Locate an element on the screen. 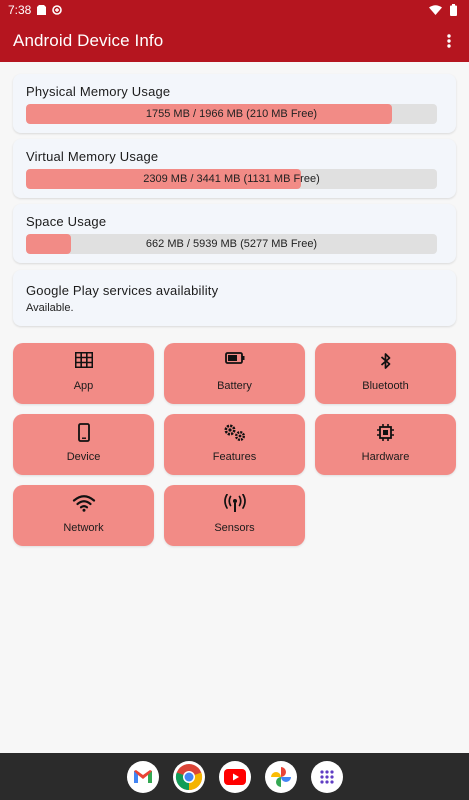  gears-icon is located at coordinates (234, 432).